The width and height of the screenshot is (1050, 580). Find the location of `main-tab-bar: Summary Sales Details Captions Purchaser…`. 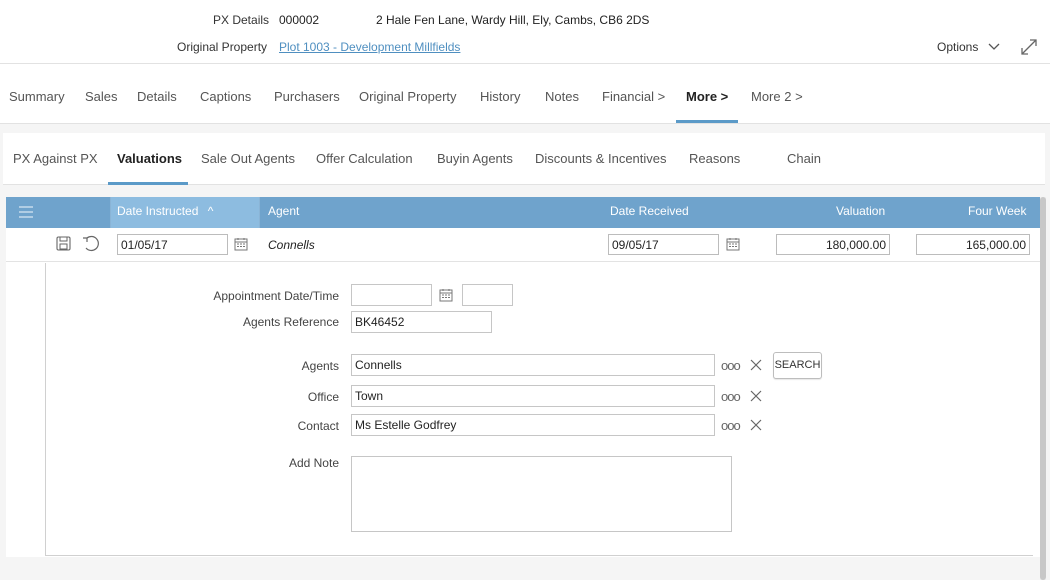

main-tab-bar: Summary Sales Details Captions Purchaser… is located at coordinates (525, 94).